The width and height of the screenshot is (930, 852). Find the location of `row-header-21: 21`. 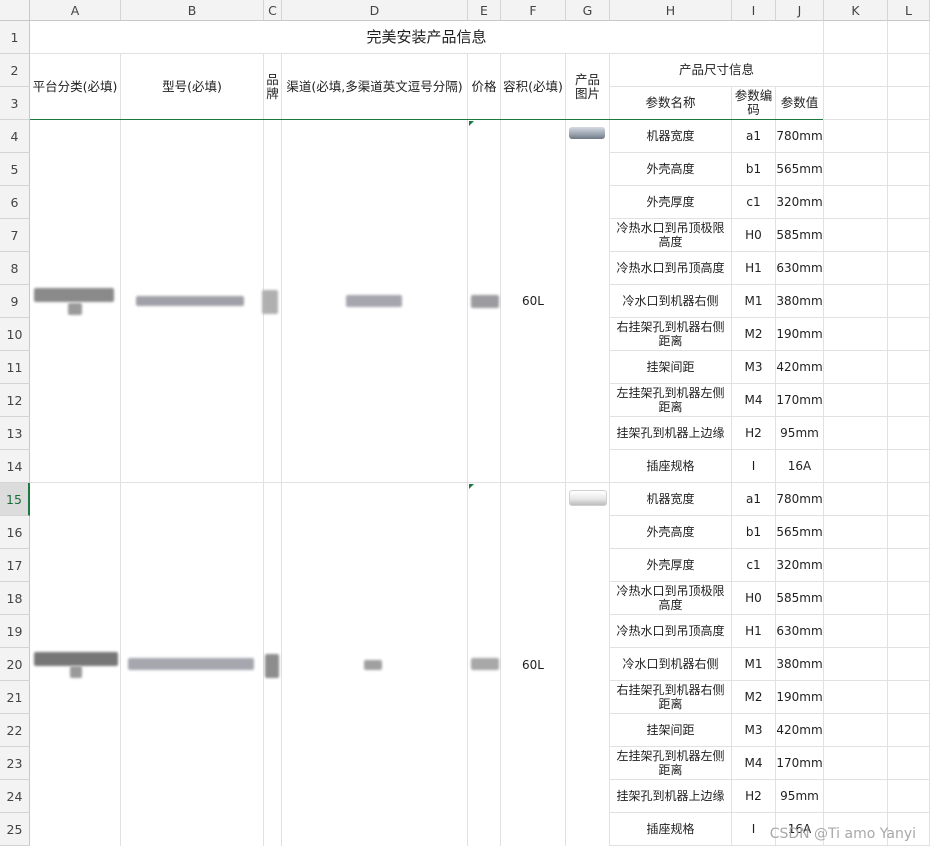

row-header-21: 21 is located at coordinates (15, 697).